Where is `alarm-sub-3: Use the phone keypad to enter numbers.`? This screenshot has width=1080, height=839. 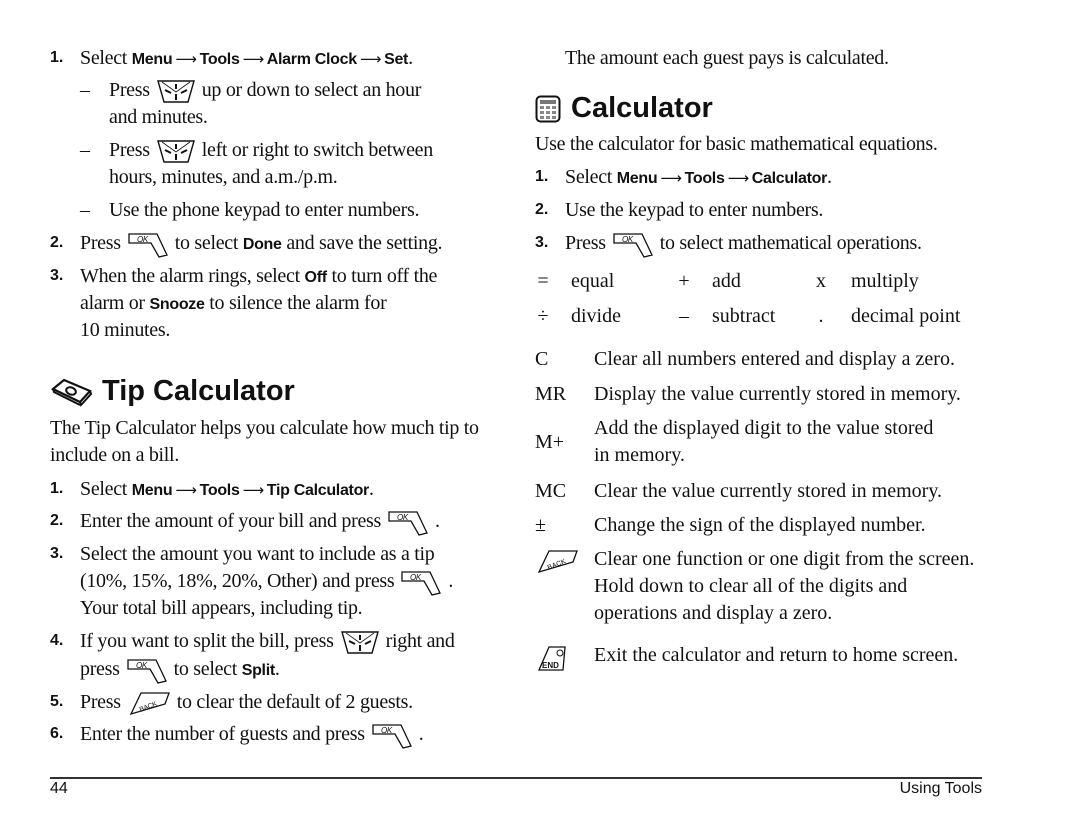
alarm-sub-3: Use the phone keypad to enter numbers. is located at coordinates (264, 210).